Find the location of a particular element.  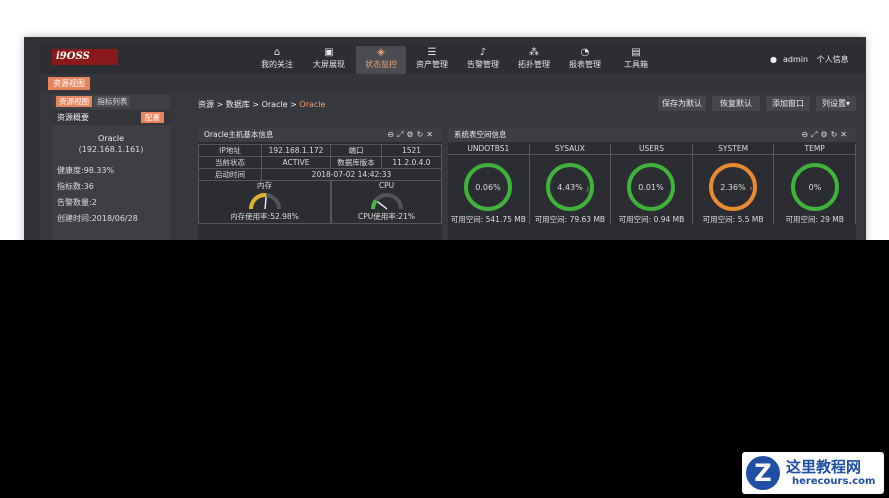

nav-report-management: ◔ 报表管理 is located at coordinates (585, 60).